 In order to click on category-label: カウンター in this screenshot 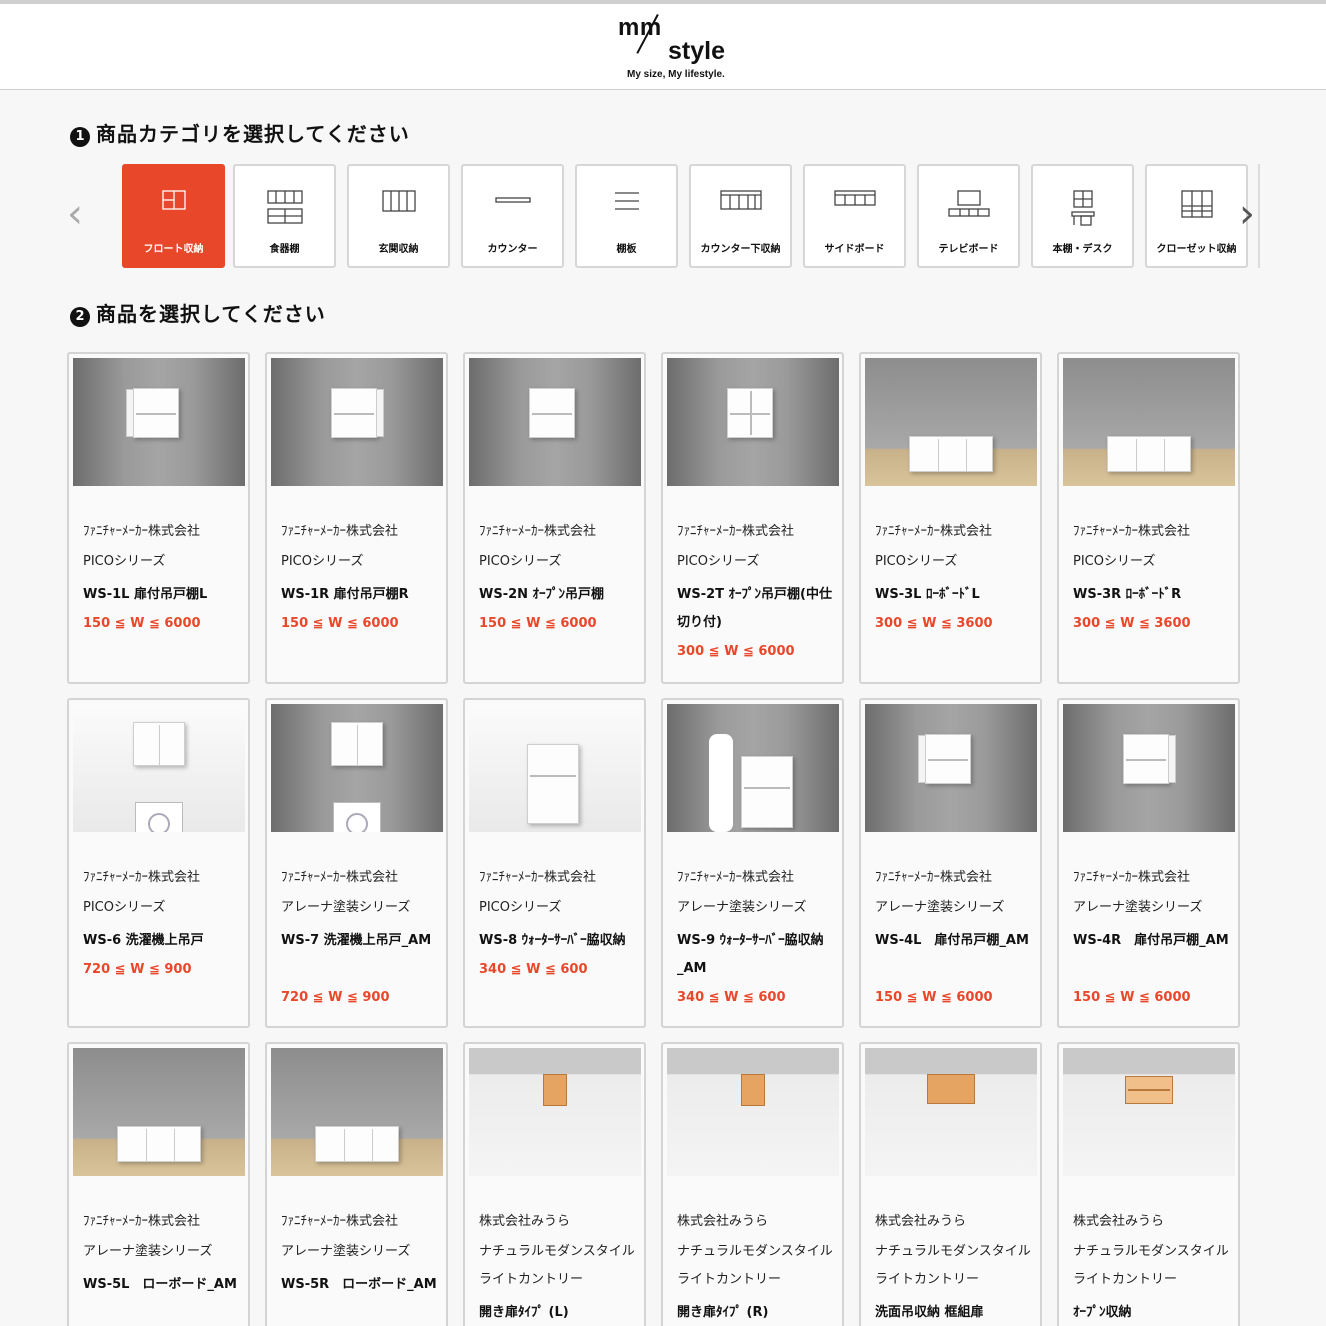, I will do `click(512, 249)`.